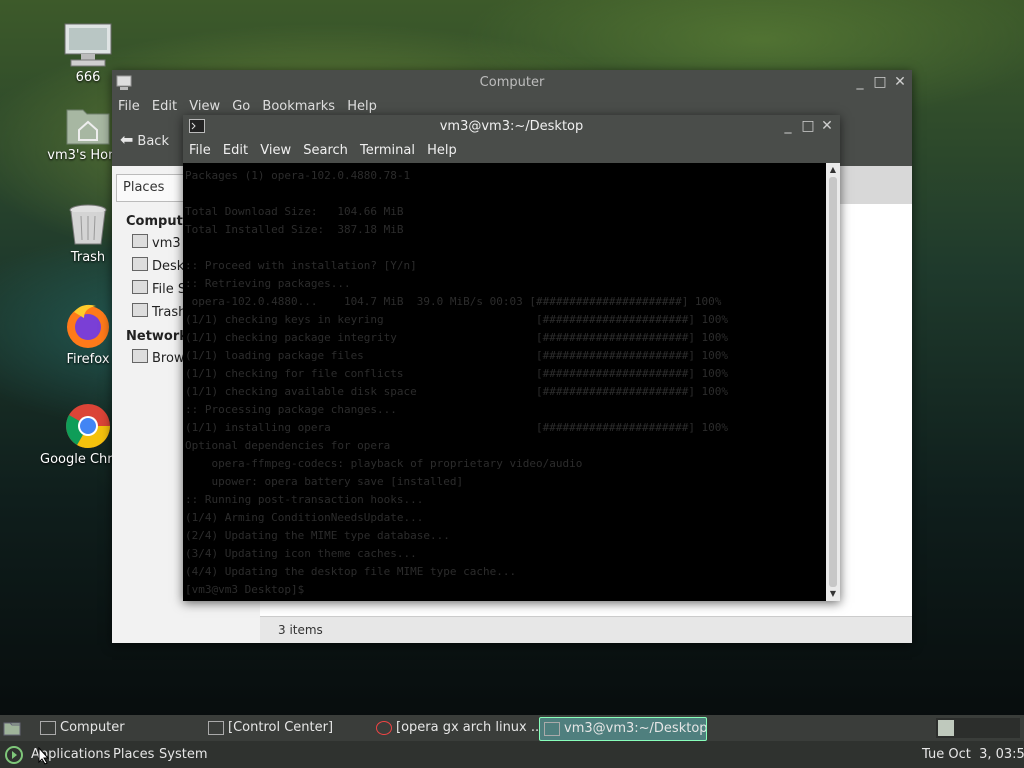 This screenshot has width=1024, height=768. Describe the element at coordinates (127, 139) in the screenshot. I see `back-arrow-icon: ⬅` at that location.